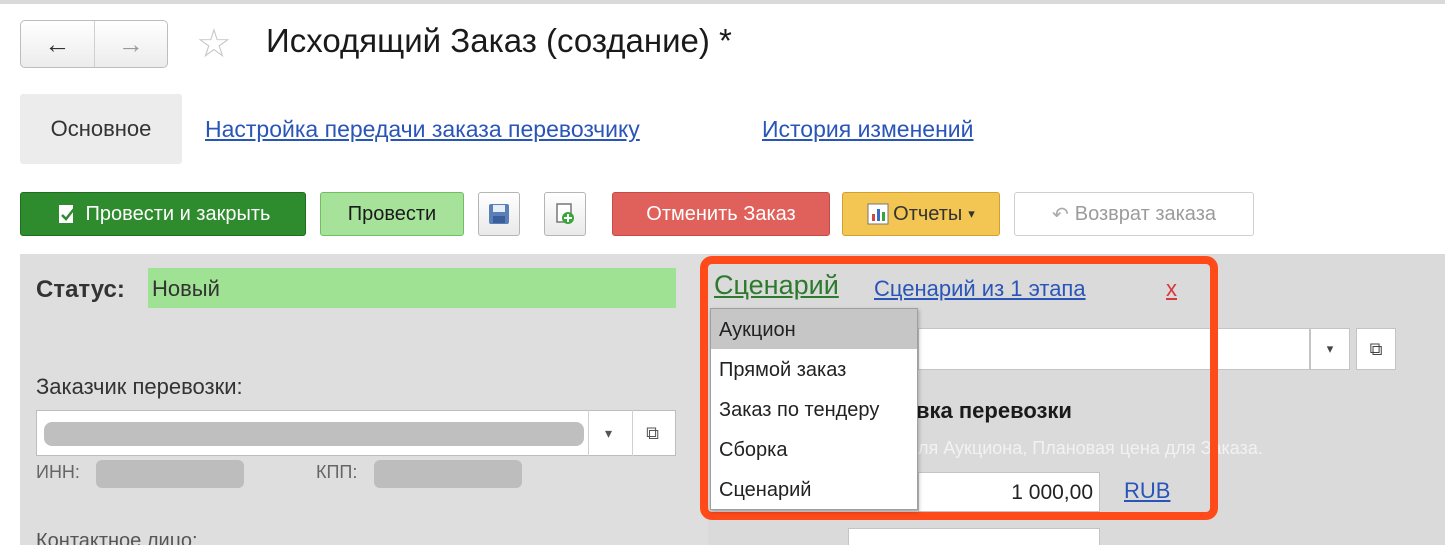 The height and width of the screenshot is (545, 1445). Describe the element at coordinates (66, 214) in the screenshot. I see `document-check-icon` at that location.